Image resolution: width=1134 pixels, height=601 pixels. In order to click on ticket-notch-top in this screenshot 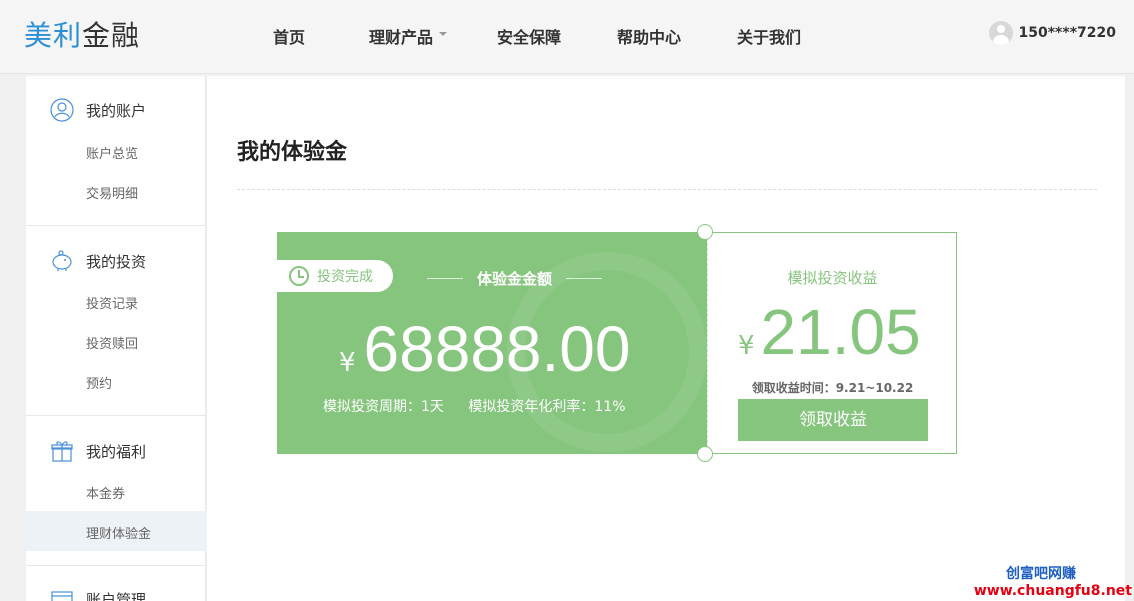, I will do `click(705, 232)`.